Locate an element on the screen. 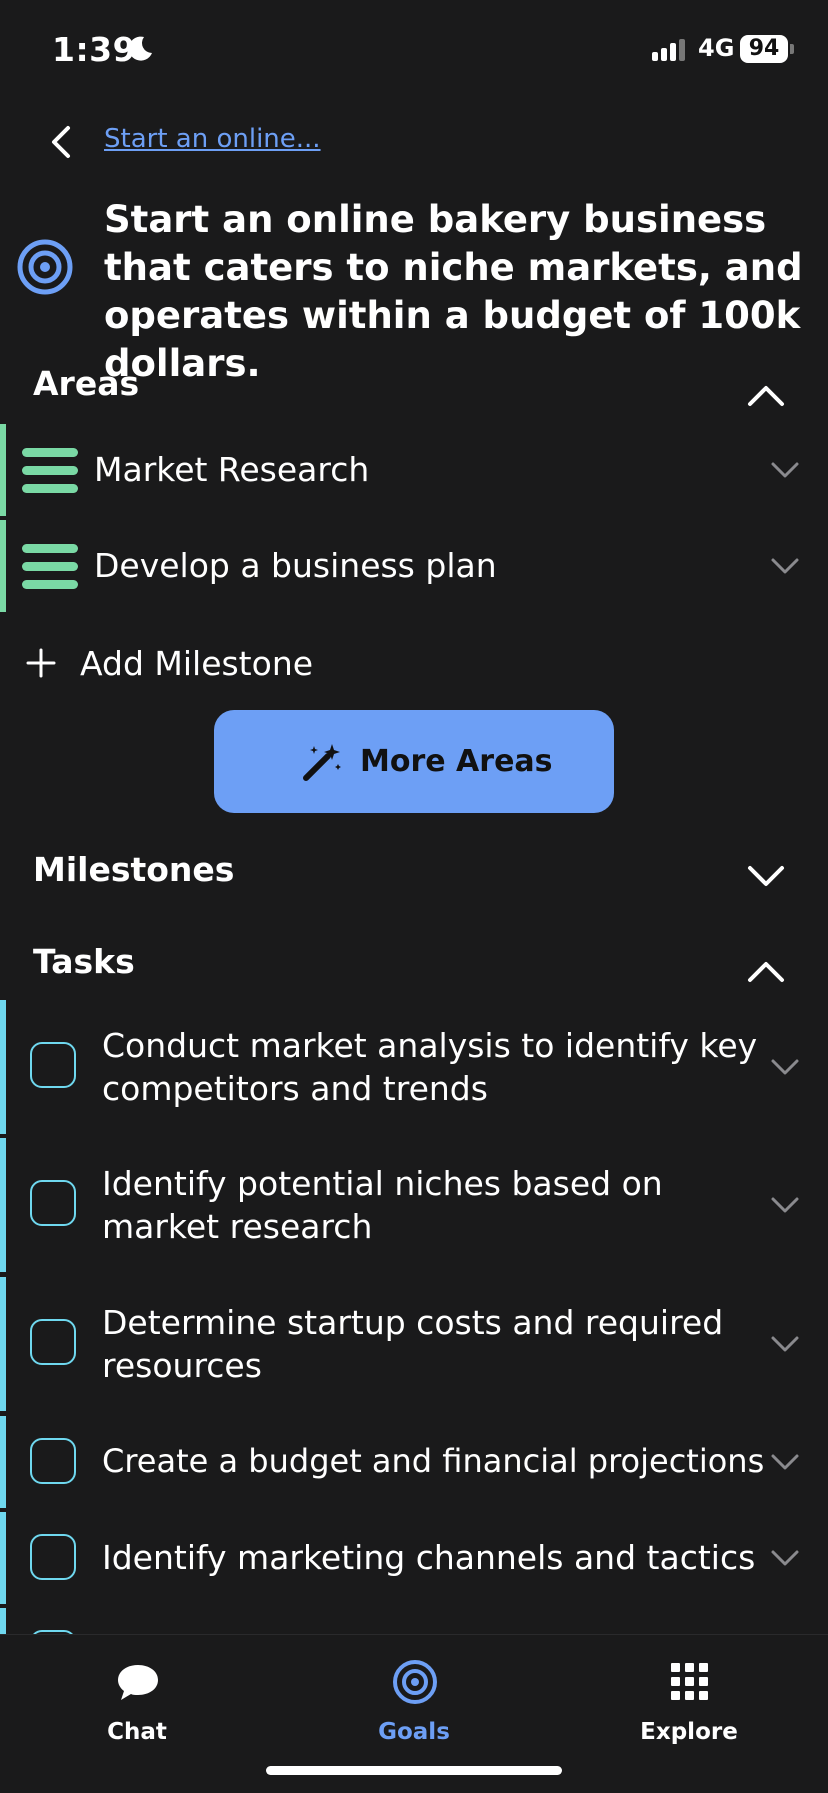 The height and width of the screenshot is (1793, 828). task-label: Identify marketing channels and tactics is located at coordinates (429, 1557).